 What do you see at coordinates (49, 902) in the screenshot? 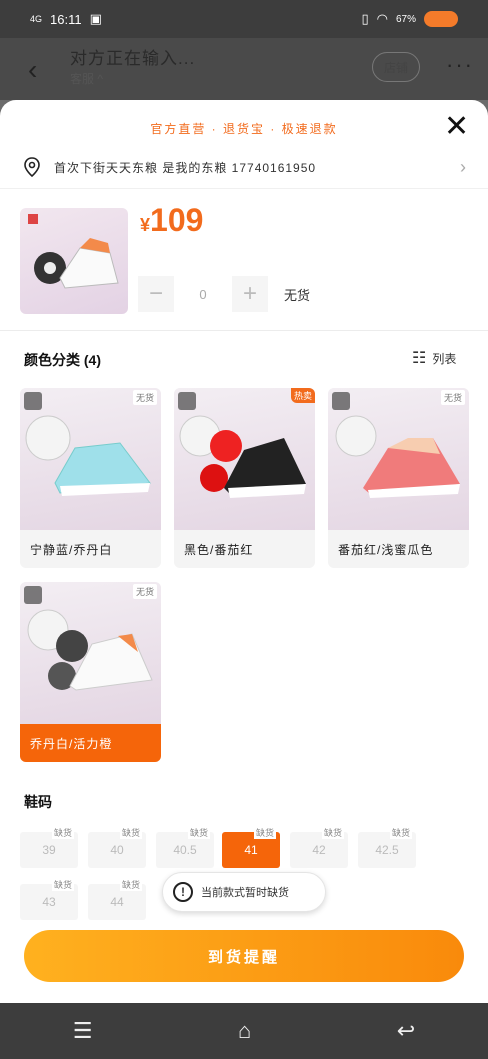
I see `size-label: 43` at bounding box center [49, 902].